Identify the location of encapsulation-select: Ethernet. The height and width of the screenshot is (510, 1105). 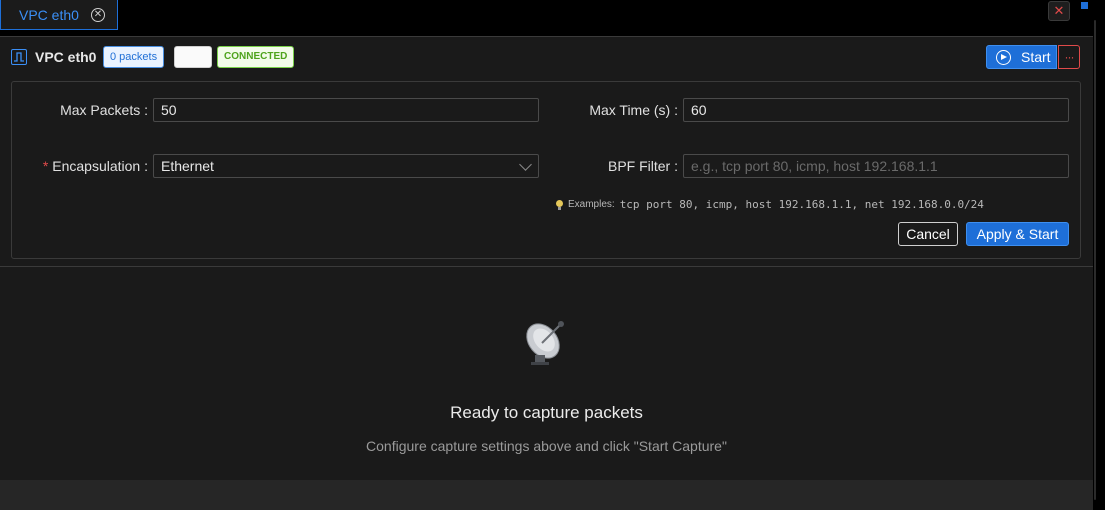
(346, 166).